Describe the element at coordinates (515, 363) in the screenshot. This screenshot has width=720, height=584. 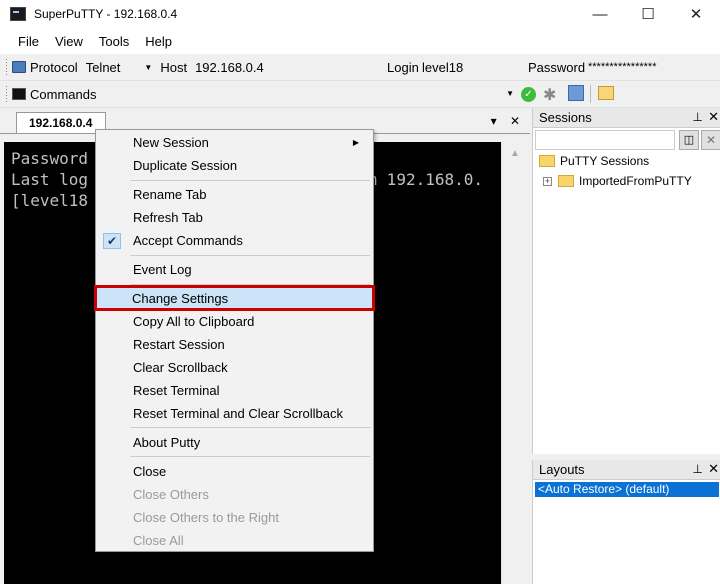
I see `terminal-scrollbar: ▲` at that location.